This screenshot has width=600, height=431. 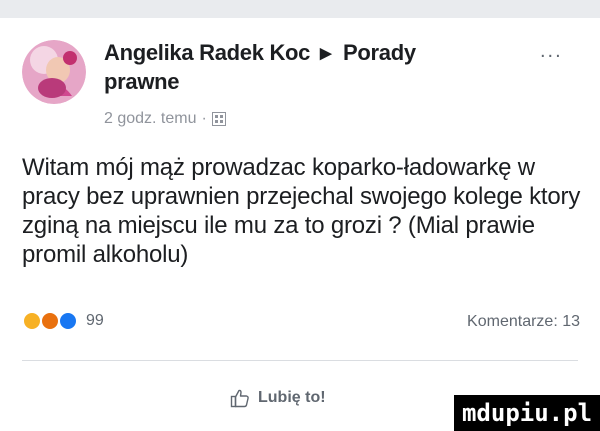 I want to click on thumbs-up-icon, so click(x=239, y=398).